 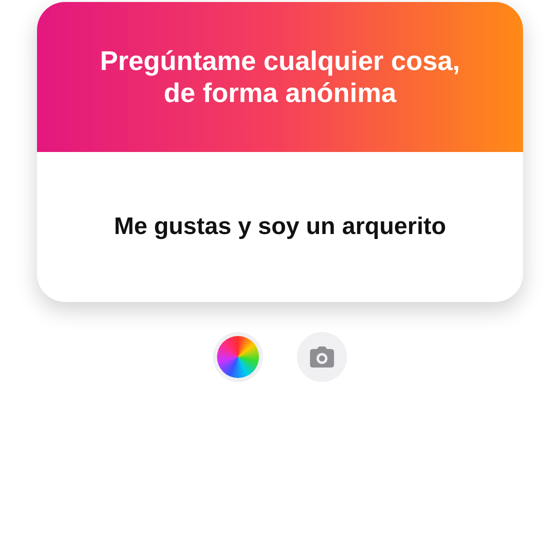 I want to click on color-button, so click(x=238, y=357).